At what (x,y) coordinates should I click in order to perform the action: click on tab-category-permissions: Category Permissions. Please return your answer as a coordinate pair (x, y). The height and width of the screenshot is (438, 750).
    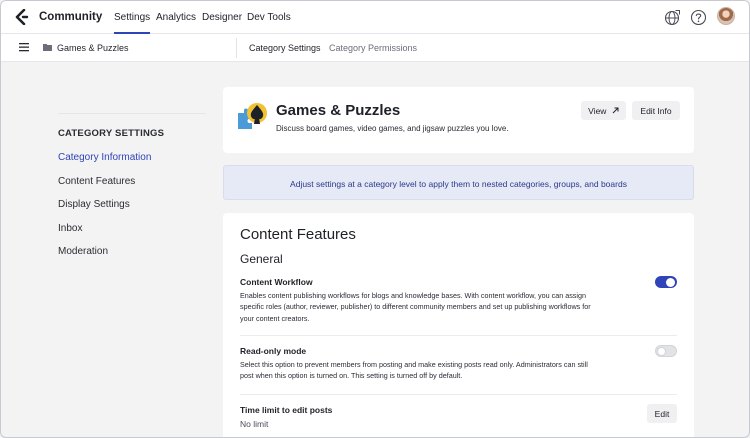
    Looking at the image, I should click on (373, 48).